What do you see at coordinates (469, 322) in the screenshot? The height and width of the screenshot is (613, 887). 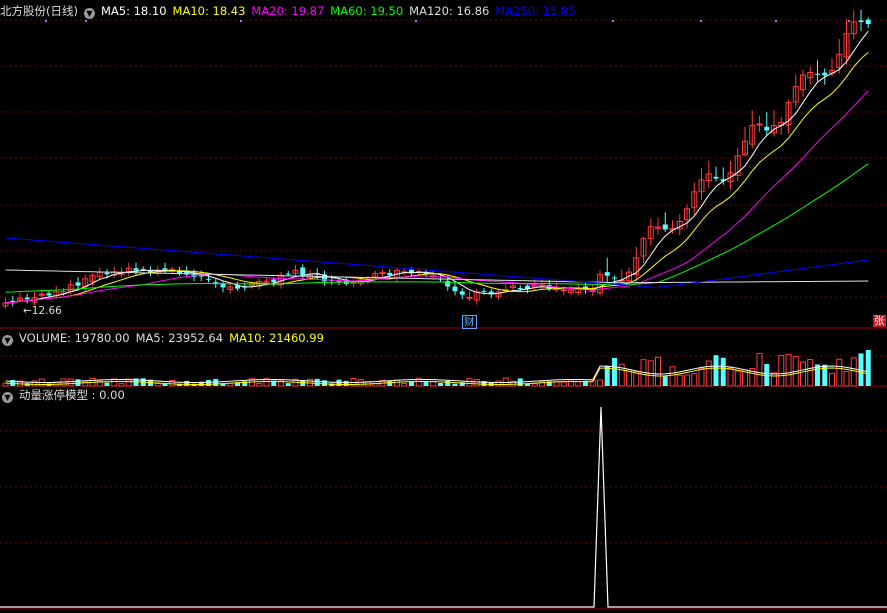 I see `event-cai-badge: 财` at bounding box center [469, 322].